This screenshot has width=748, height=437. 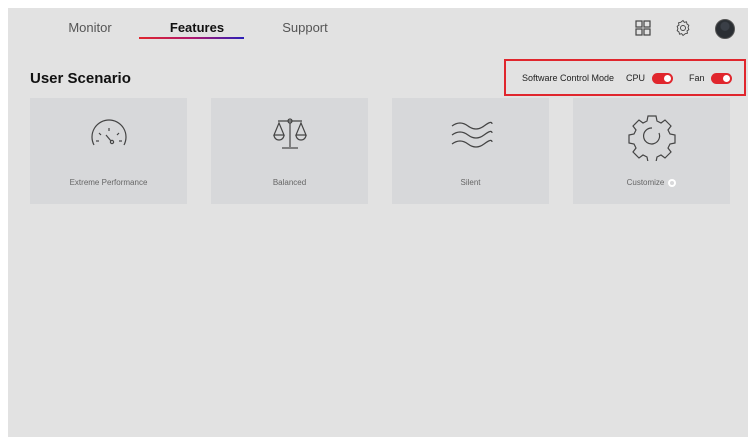 What do you see at coordinates (725, 29) in the screenshot?
I see `user-avatar` at bounding box center [725, 29].